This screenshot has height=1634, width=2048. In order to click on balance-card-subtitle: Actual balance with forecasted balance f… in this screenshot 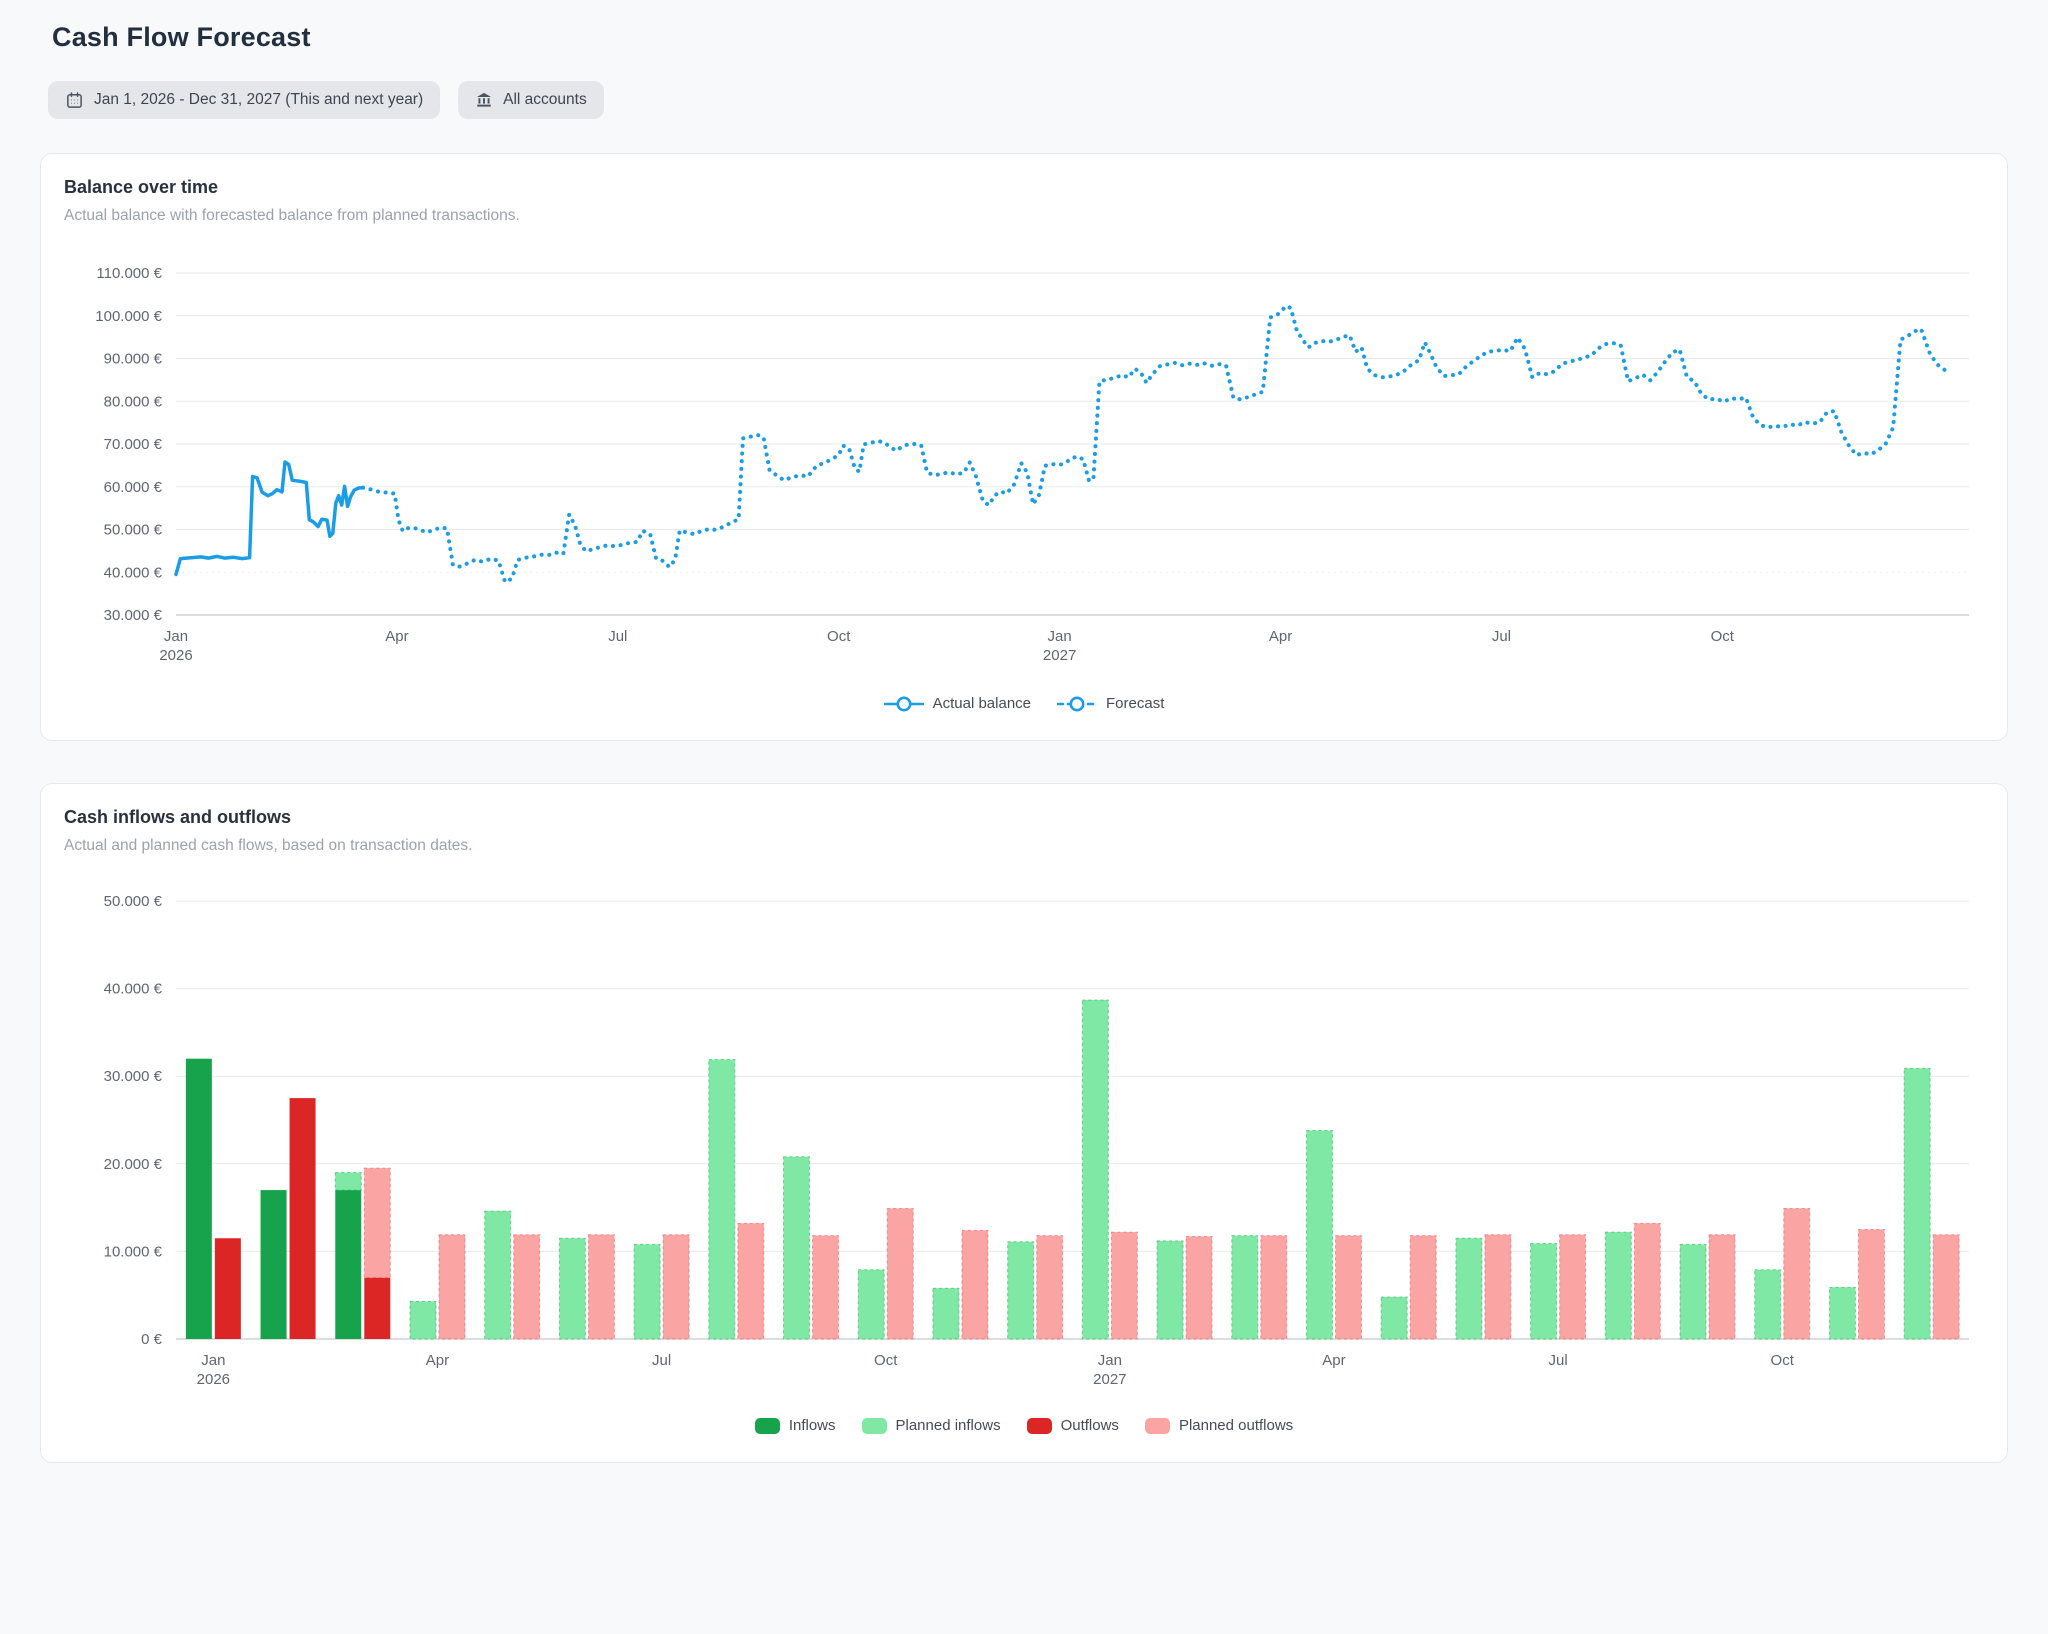, I will do `click(292, 215)`.